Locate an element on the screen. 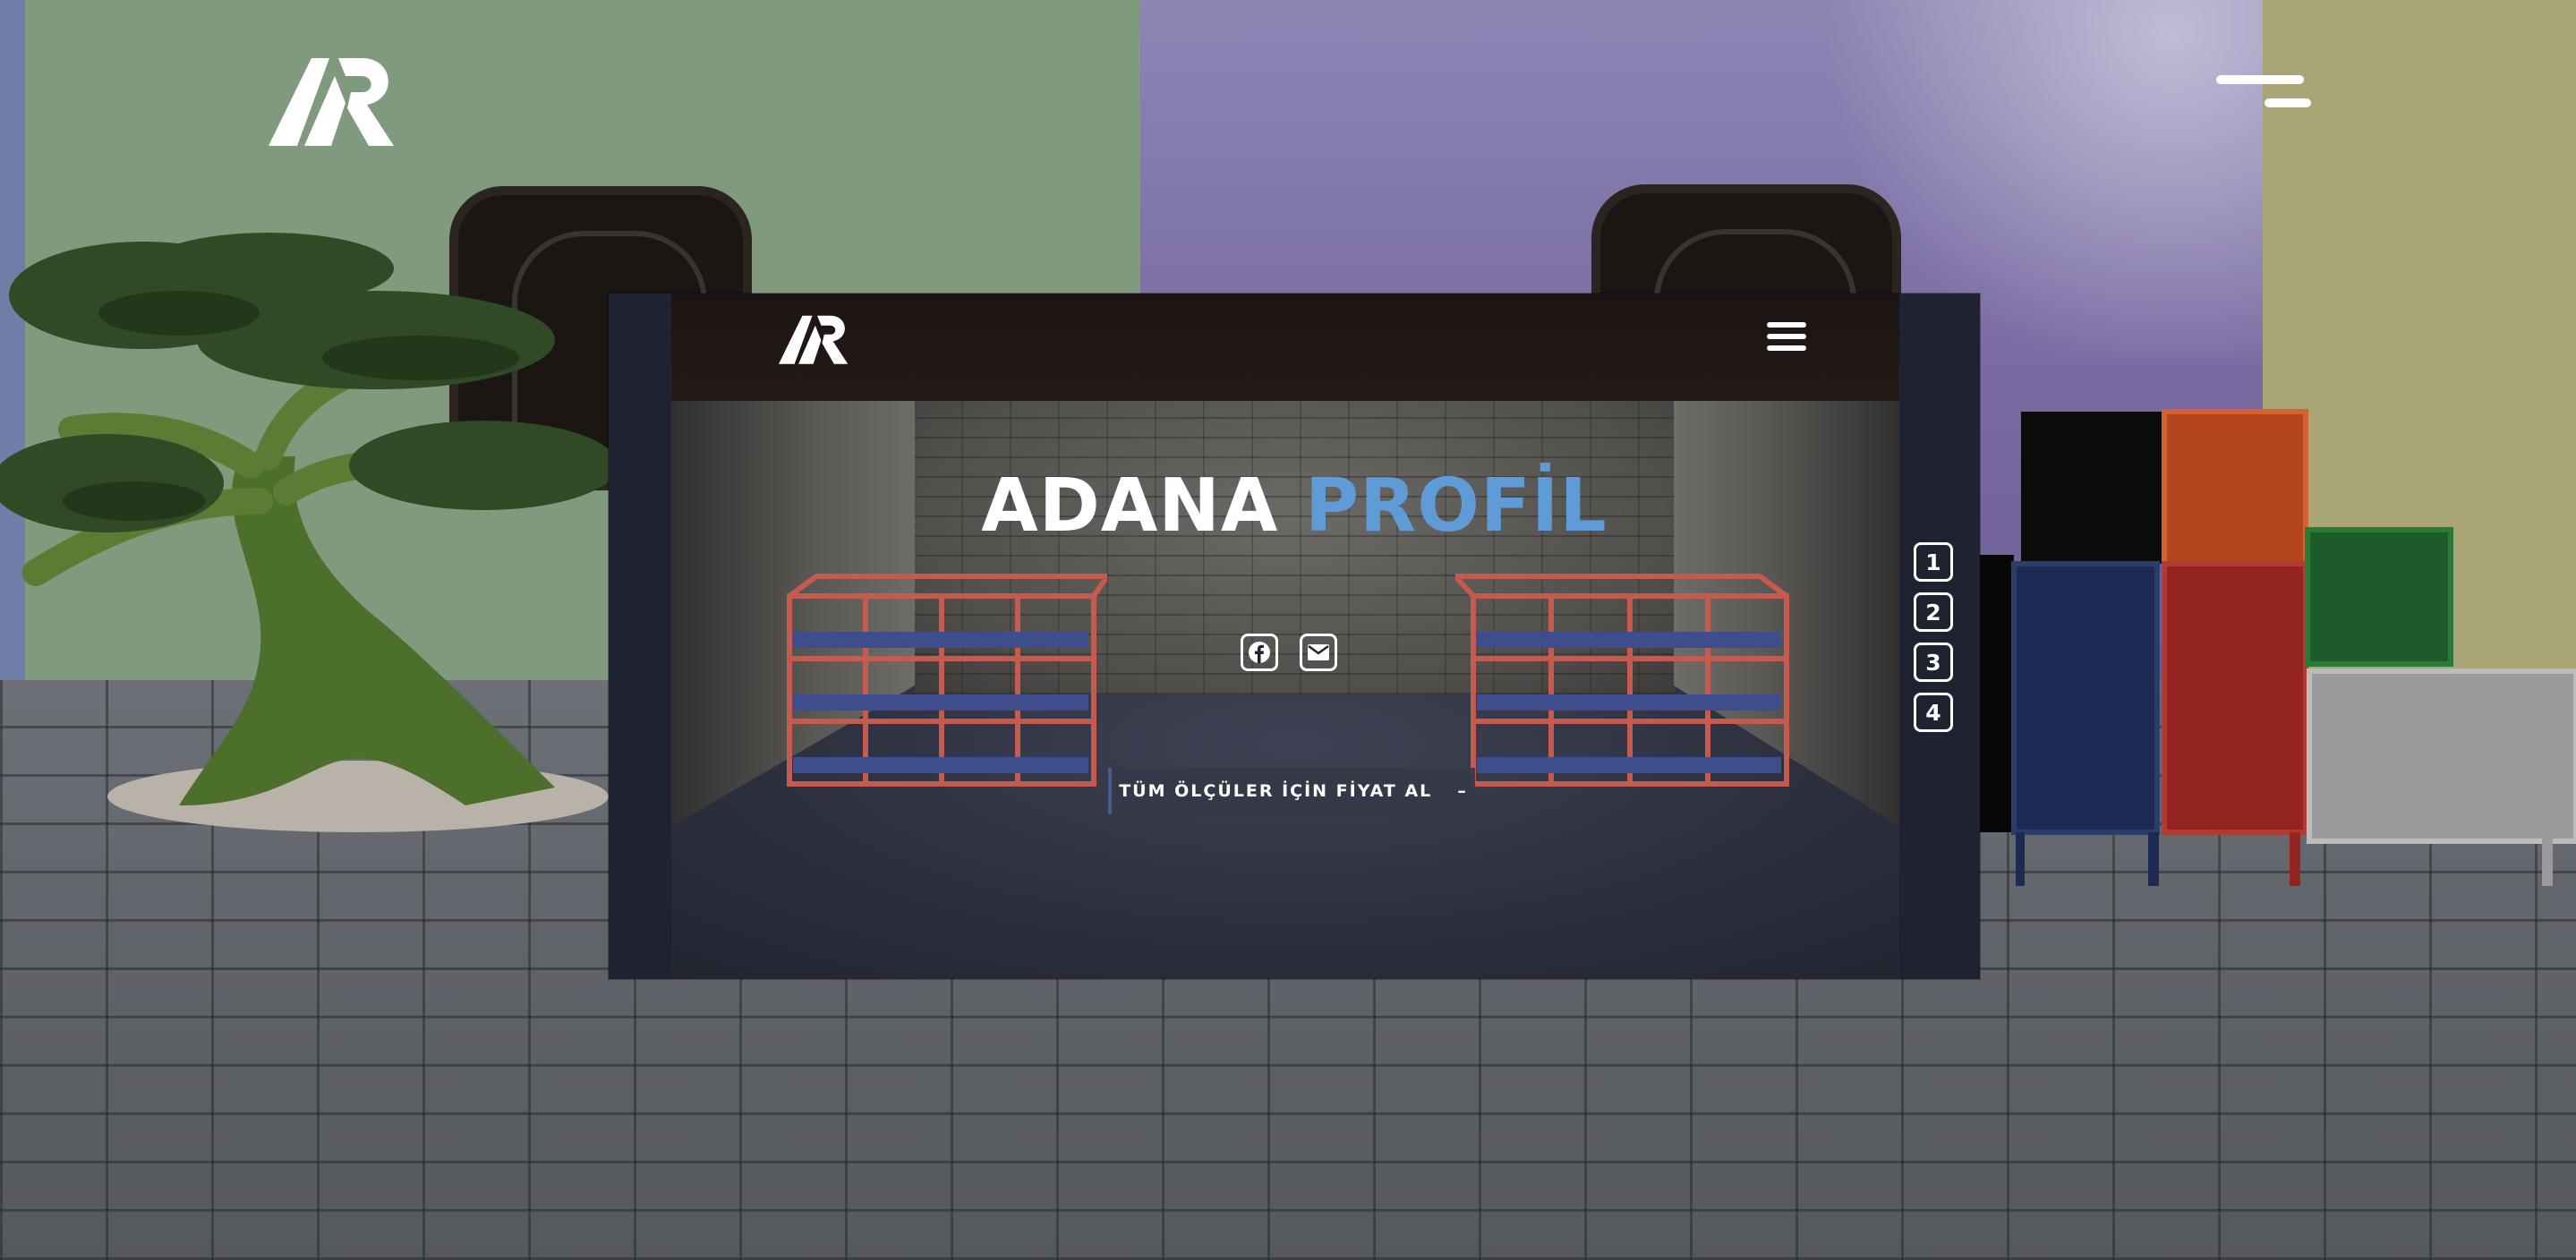 The image size is (2576, 1260). room-side-left is located at coordinates (640, 636).